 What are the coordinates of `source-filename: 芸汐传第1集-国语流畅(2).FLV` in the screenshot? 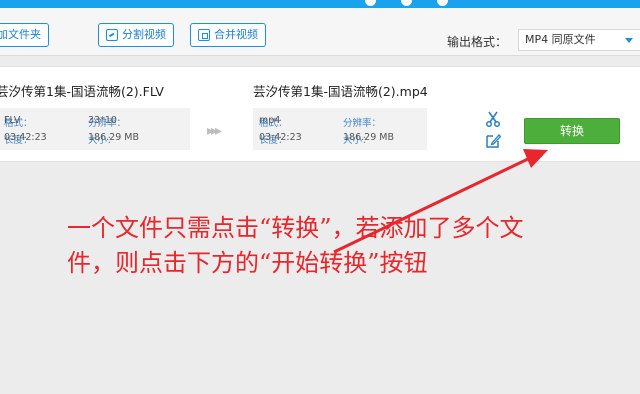 It's located at (82, 91).